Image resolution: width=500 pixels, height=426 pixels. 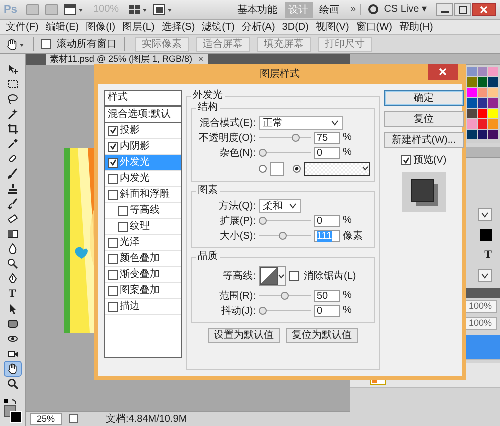 What do you see at coordinates (416, 27) in the screenshot?
I see `menu-item: 帮助(H)` at bounding box center [416, 27].